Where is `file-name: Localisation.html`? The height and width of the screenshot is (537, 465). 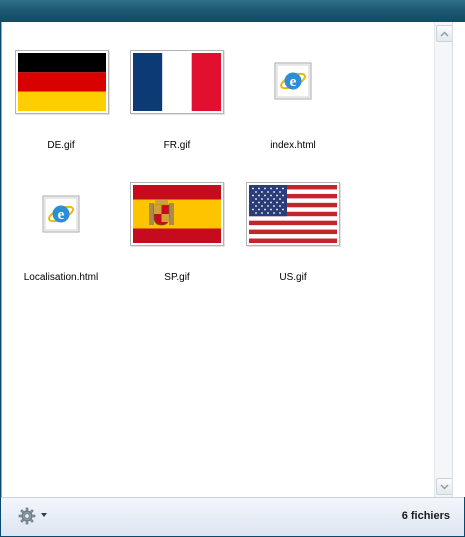 file-name: Localisation.html is located at coordinates (61, 277).